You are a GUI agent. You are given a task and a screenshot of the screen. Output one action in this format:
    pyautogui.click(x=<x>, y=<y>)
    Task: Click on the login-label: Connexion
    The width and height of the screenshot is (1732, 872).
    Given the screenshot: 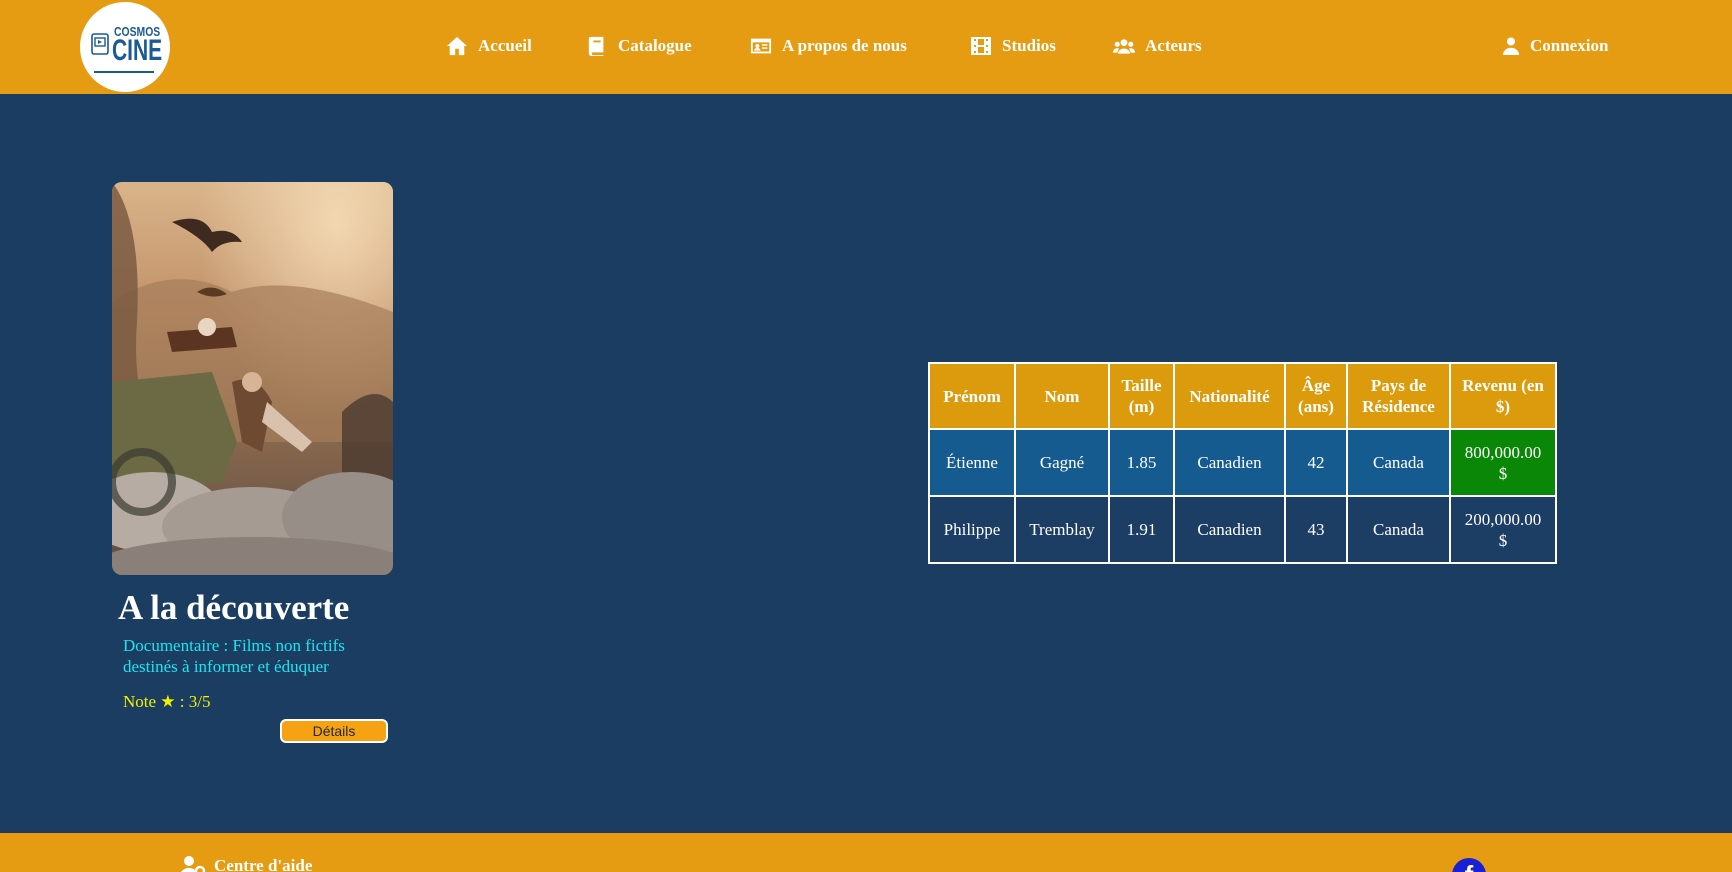 What is the action you would take?
    pyautogui.click(x=1569, y=45)
    